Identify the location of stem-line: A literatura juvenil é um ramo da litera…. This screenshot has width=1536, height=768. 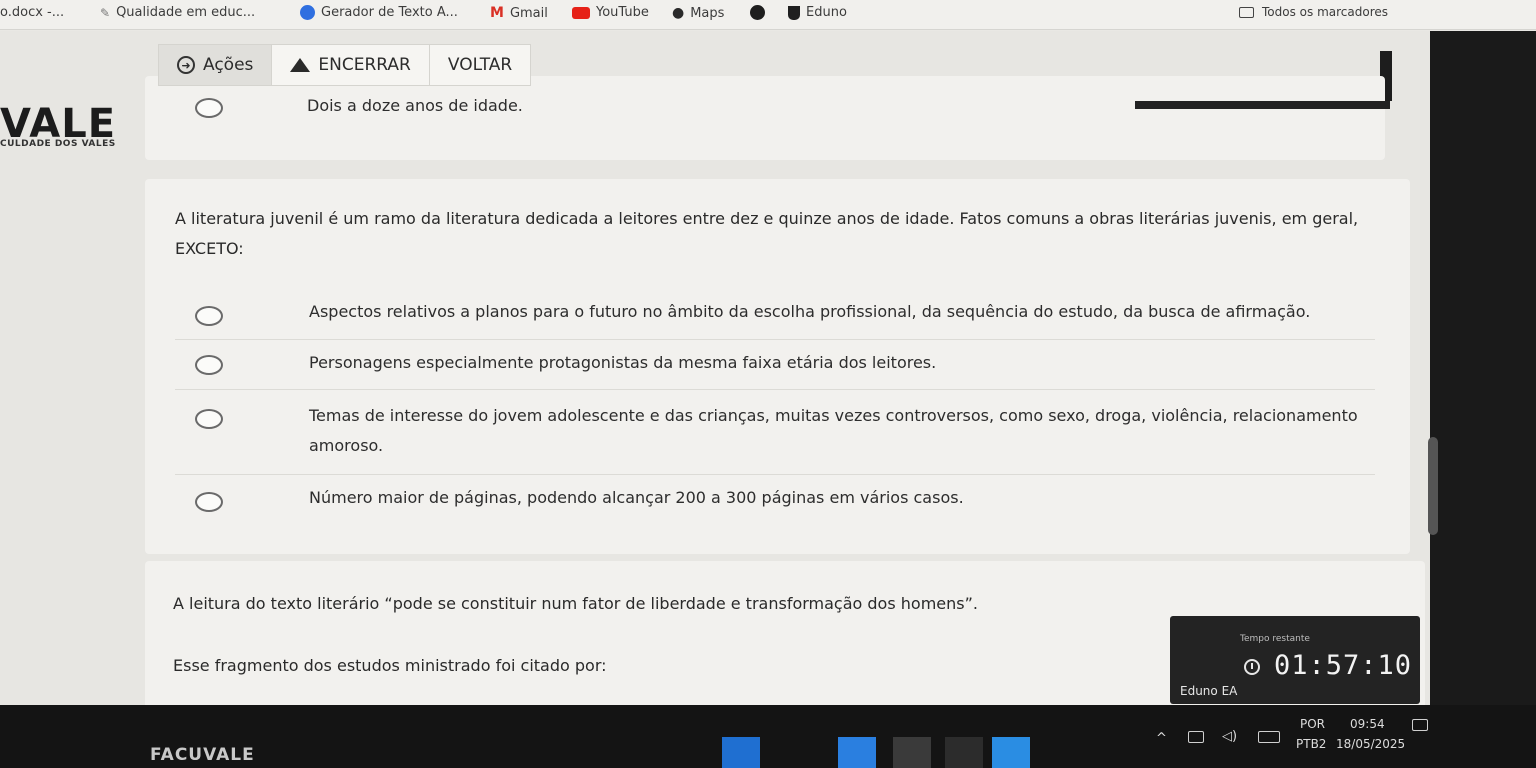
(767, 218).